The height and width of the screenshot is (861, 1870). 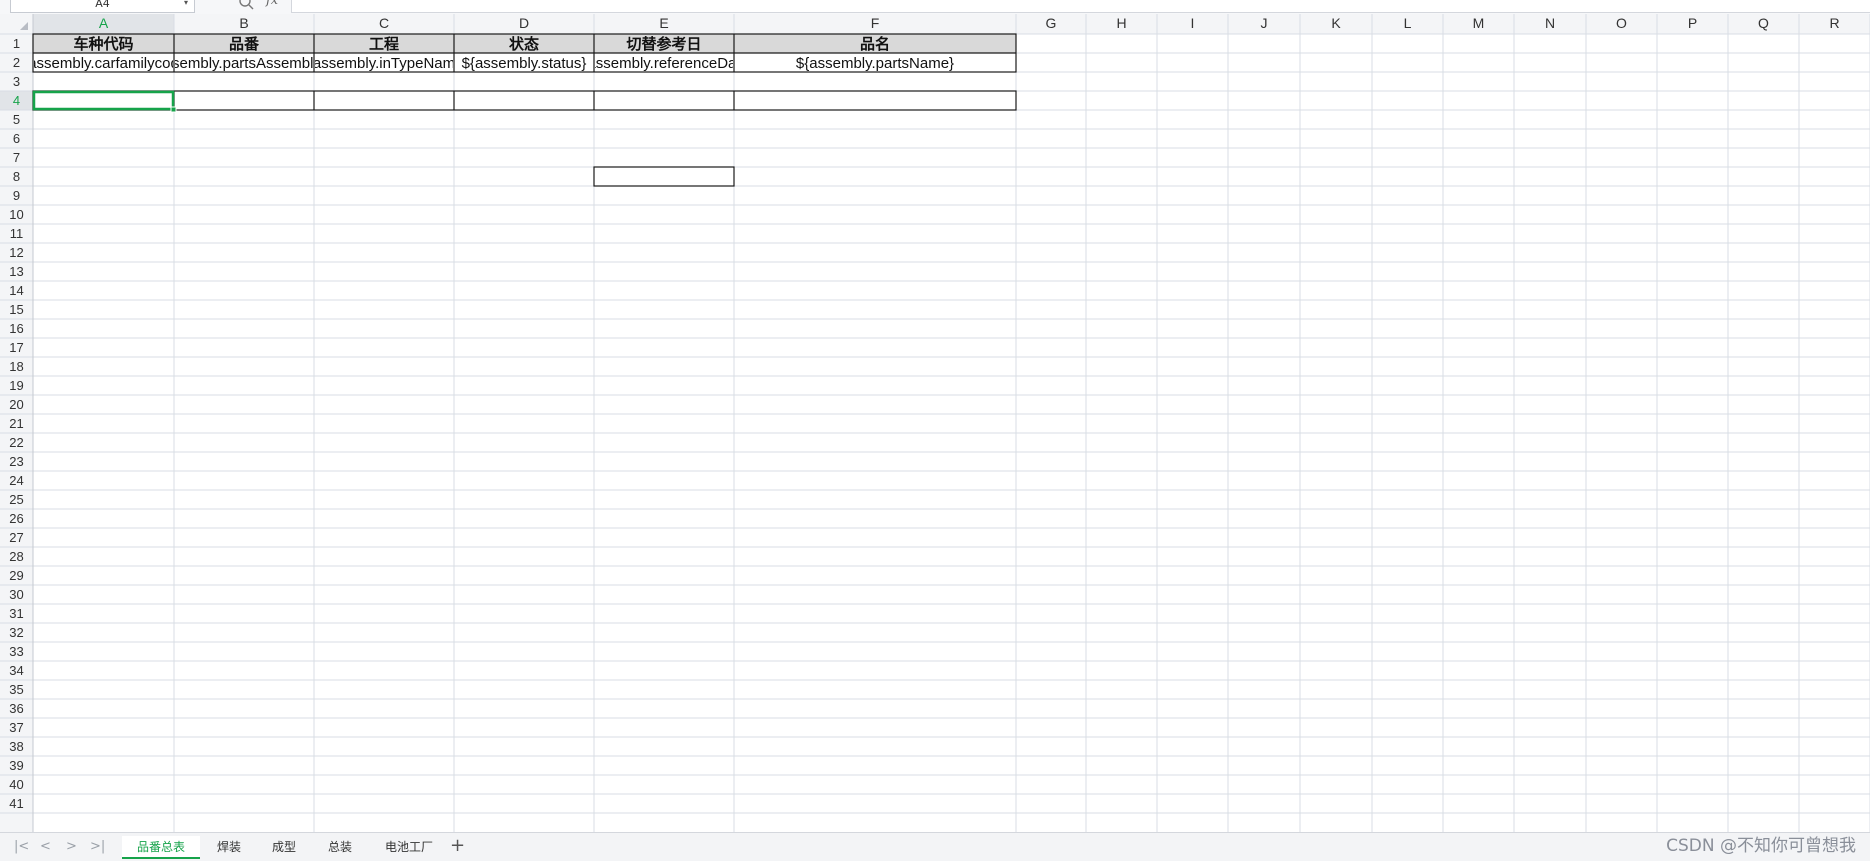 What do you see at coordinates (16, 556) in the screenshot?
I see `row-header-28: 28` at bounding box center [16, 556].